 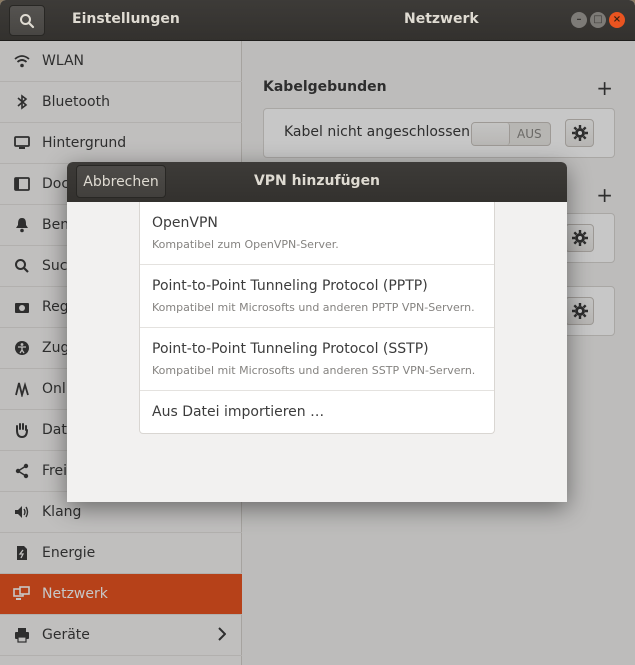 What do you see at coordinates (579, 20) in the screenshot?
I see `minimize-button: –` at bounding box center [579, 20].